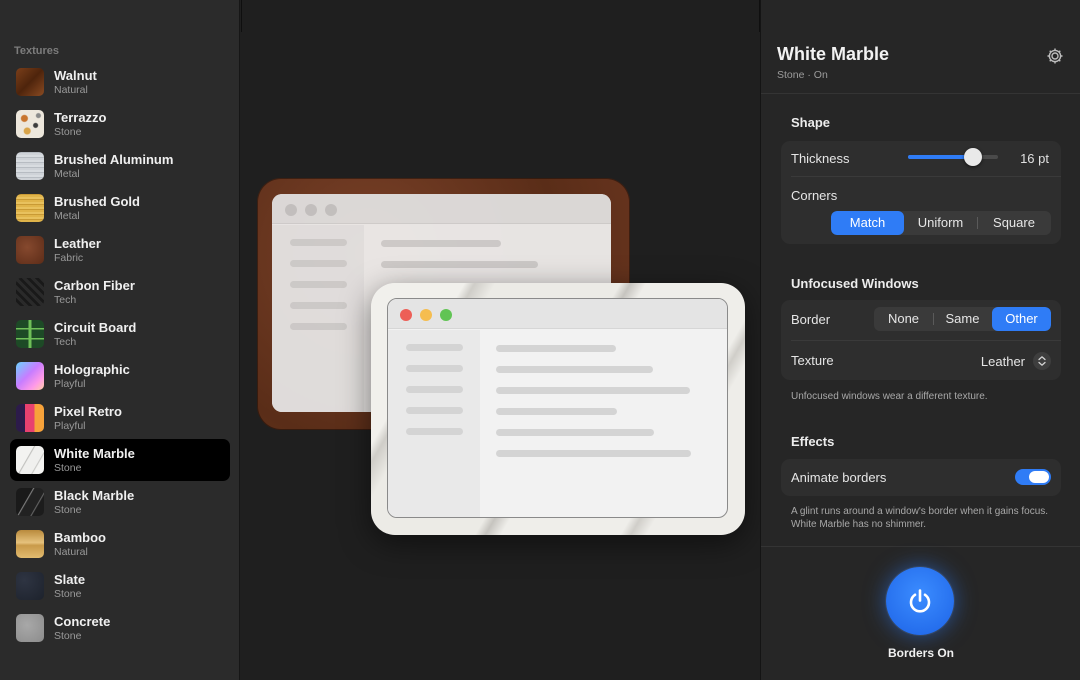 Image resolution: width=1080 pixels, height=680 pixels. I want to click on border-segmented-control: None Same Other, so click(962, 319).